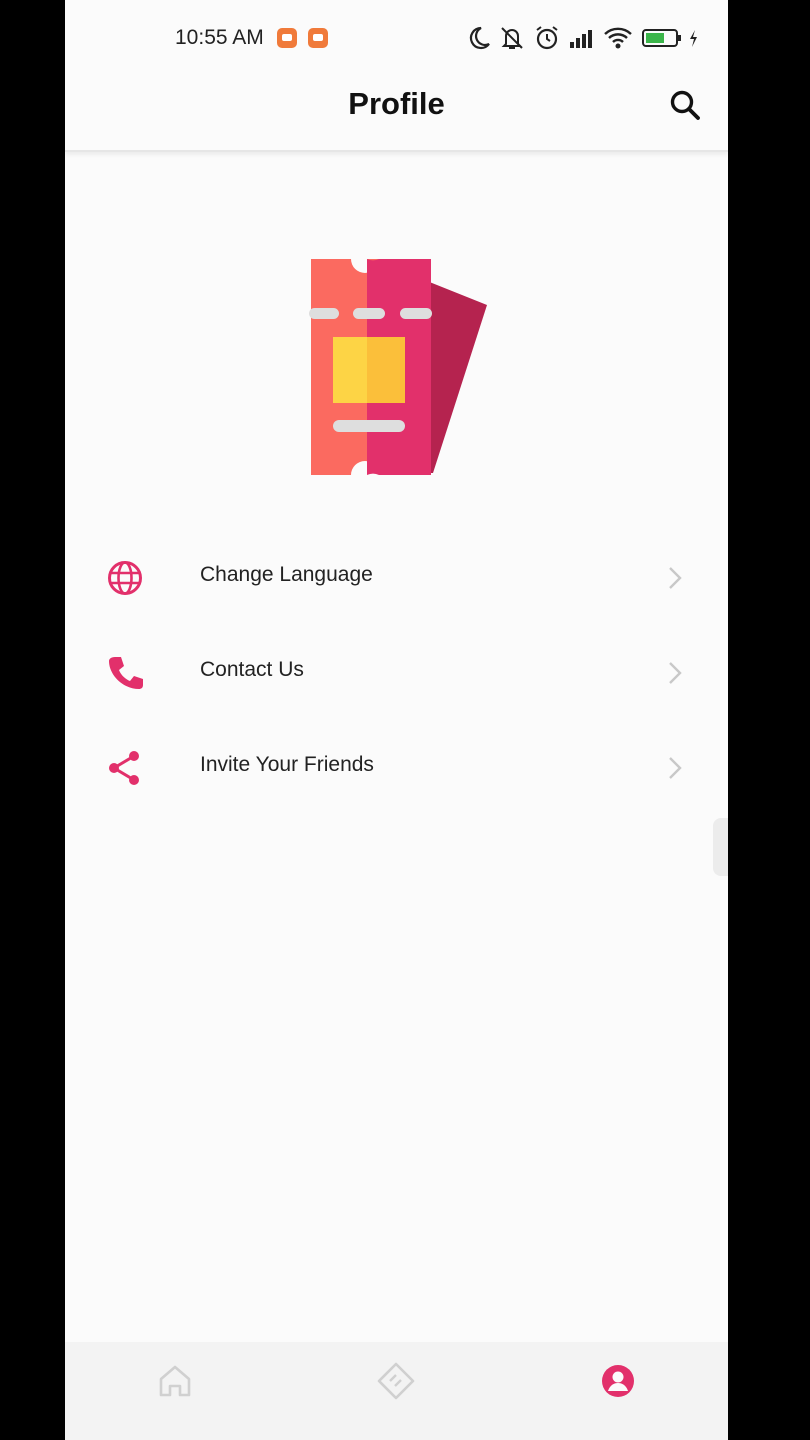 Image resolution: width=810 pixels, height=1440 pixels. What do you see at coordinates (479, 39) in the screenshot?
I see `moon-icon` at bounding box center [479, 39].